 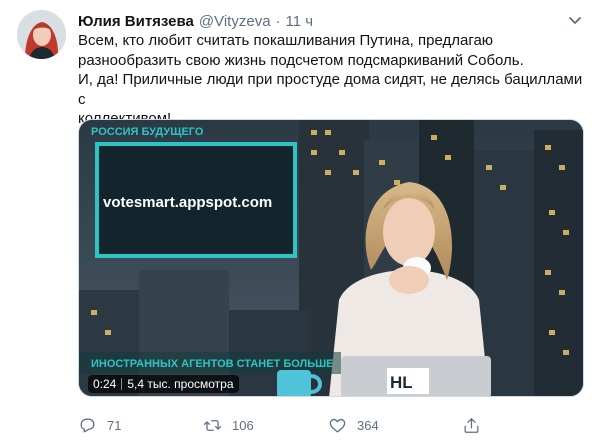 I want to click on retweet-button: 106, so click(x=228, y=425).